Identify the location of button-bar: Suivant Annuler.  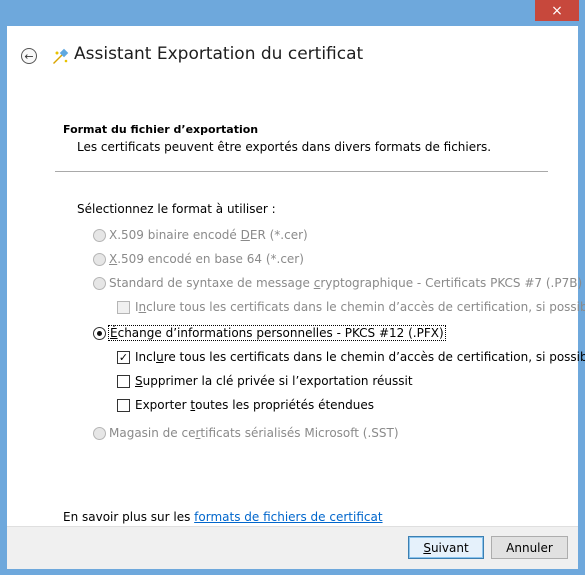
(292, 547).